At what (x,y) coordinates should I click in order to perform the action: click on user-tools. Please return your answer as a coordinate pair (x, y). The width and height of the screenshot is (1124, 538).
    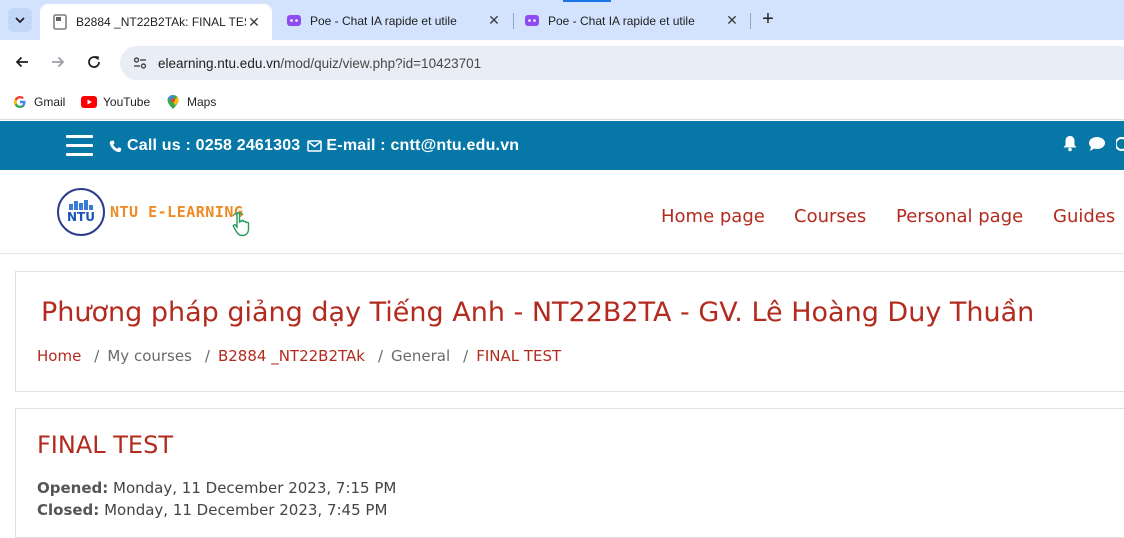
    Looking at the image, I should click on (1093, 146).